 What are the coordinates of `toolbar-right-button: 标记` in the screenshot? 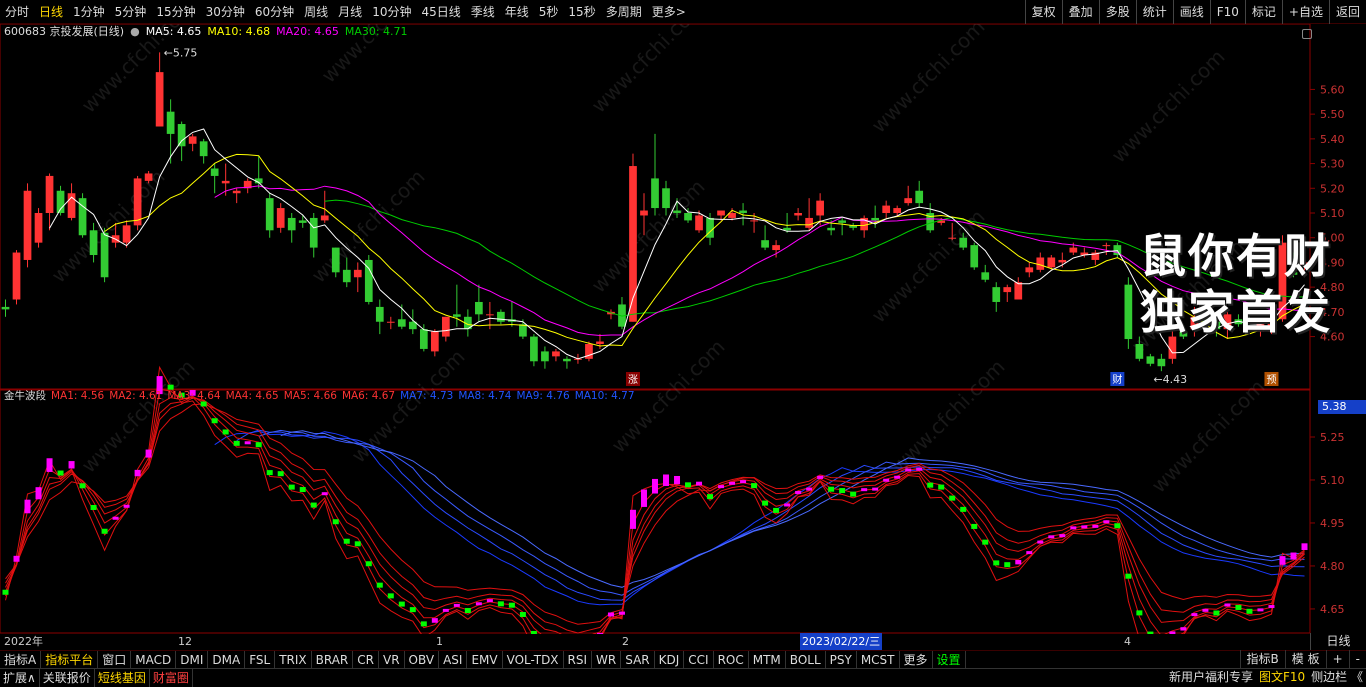 It's located at (1263, 12).